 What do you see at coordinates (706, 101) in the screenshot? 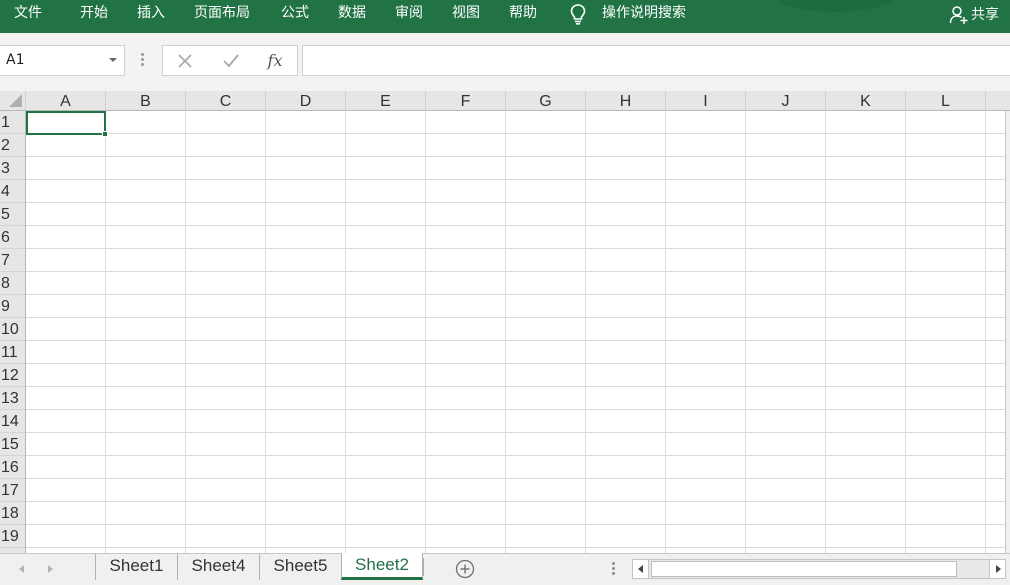
I see `column-header: I` at bounding box center [706, 101].